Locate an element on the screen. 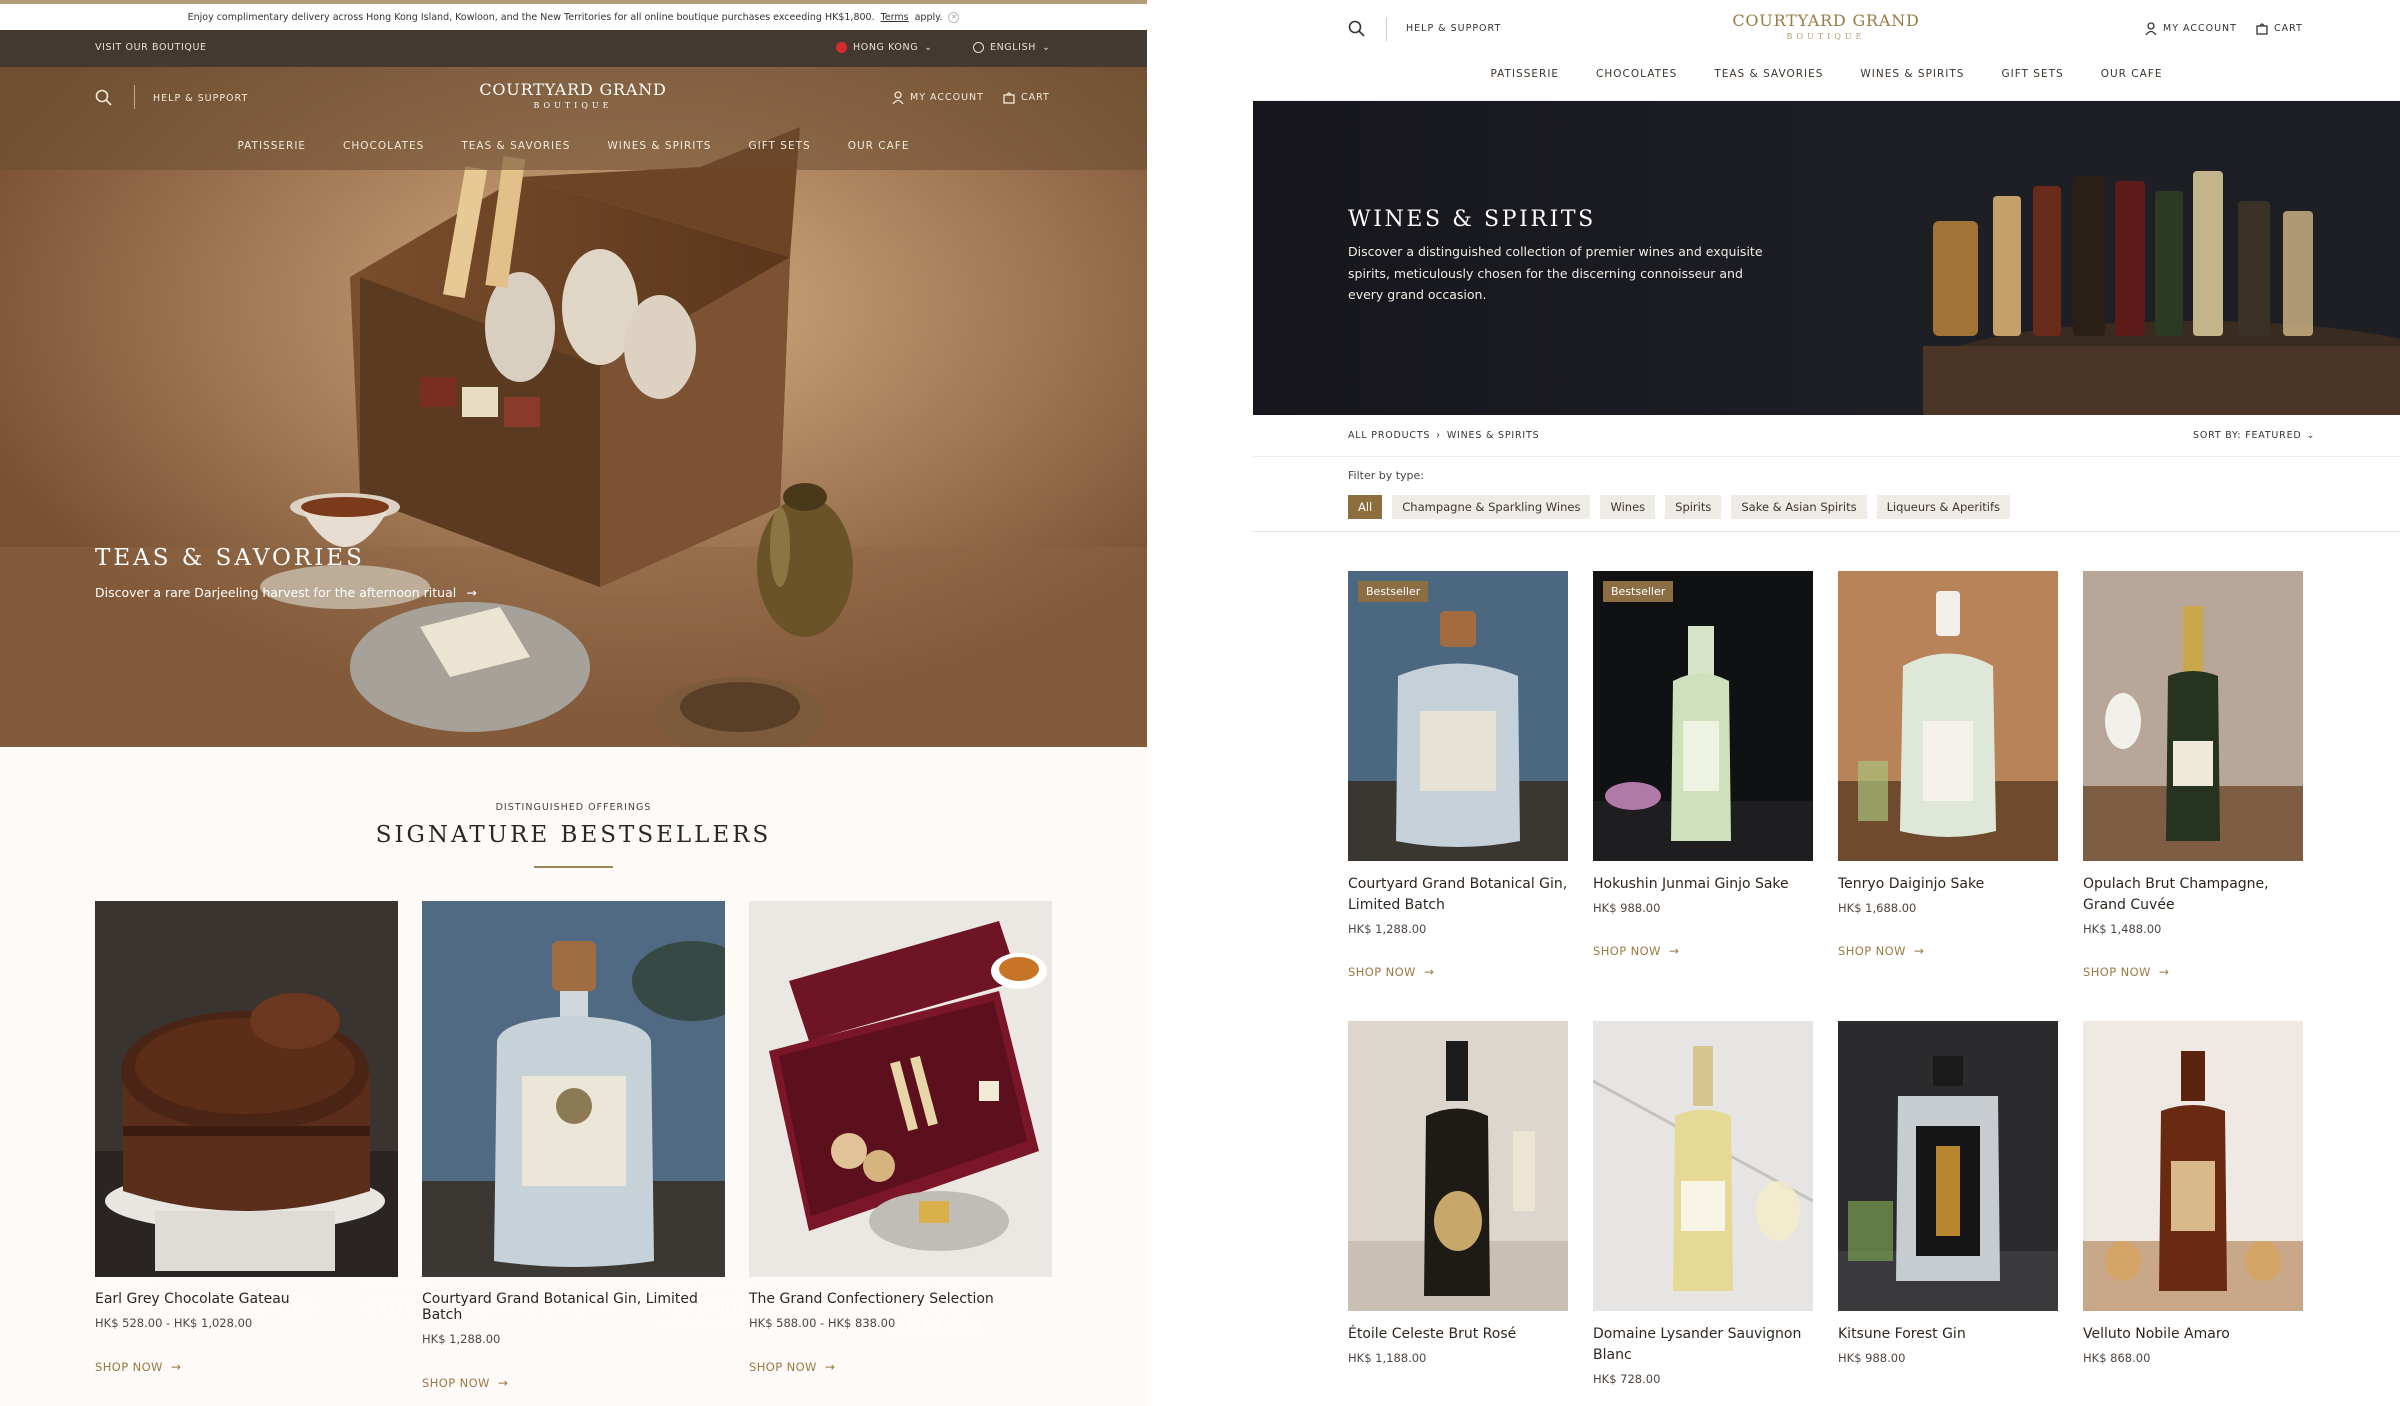 The height and width of the screenshot is (1406, 2400). product-price: HK$ 588.00 - HK$ 838.00 is located at coordinates (822, 1323).